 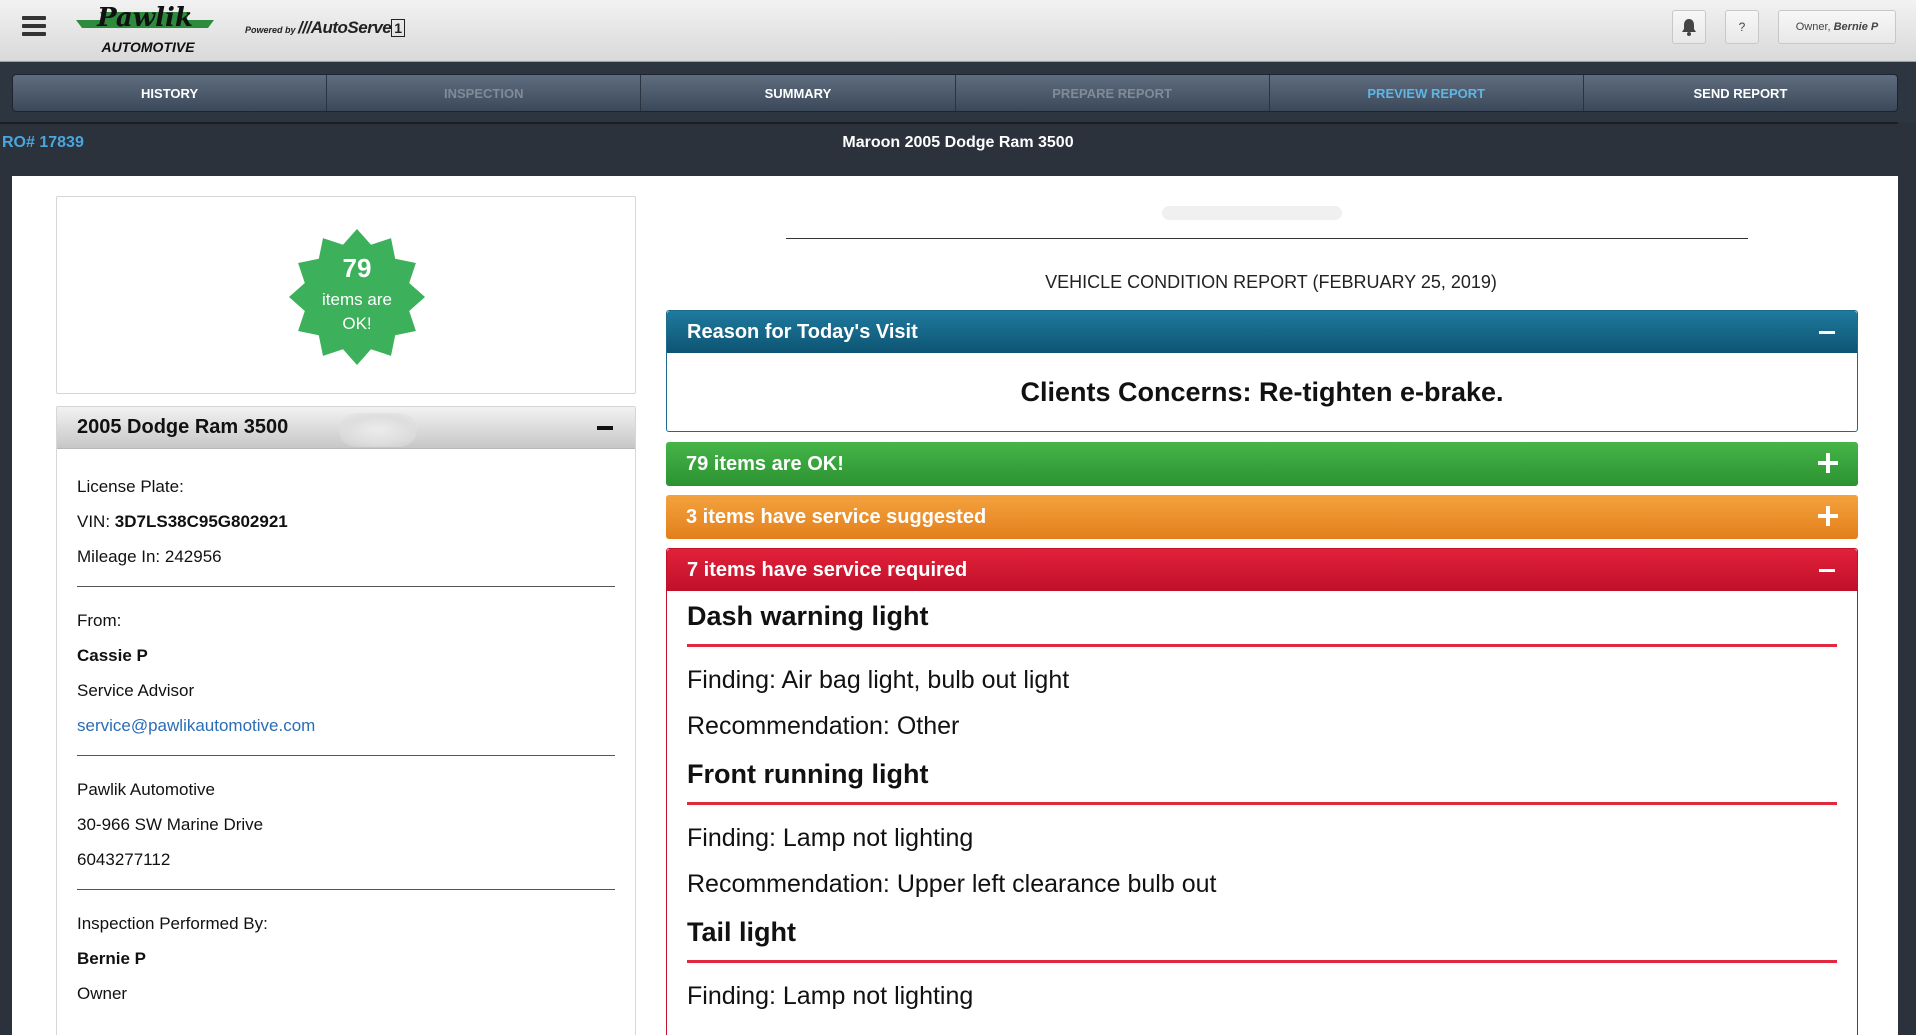 I want to click on vehicle-card-header: 2005 Dodge Ram 3500, so click(x=346, y=428).